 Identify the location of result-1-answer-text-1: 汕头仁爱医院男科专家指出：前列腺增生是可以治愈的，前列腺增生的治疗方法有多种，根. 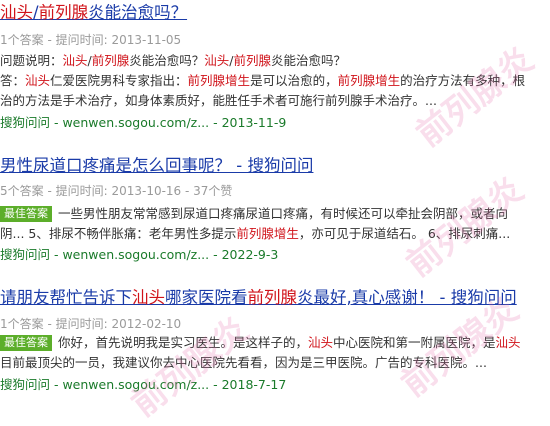
(275, 80).